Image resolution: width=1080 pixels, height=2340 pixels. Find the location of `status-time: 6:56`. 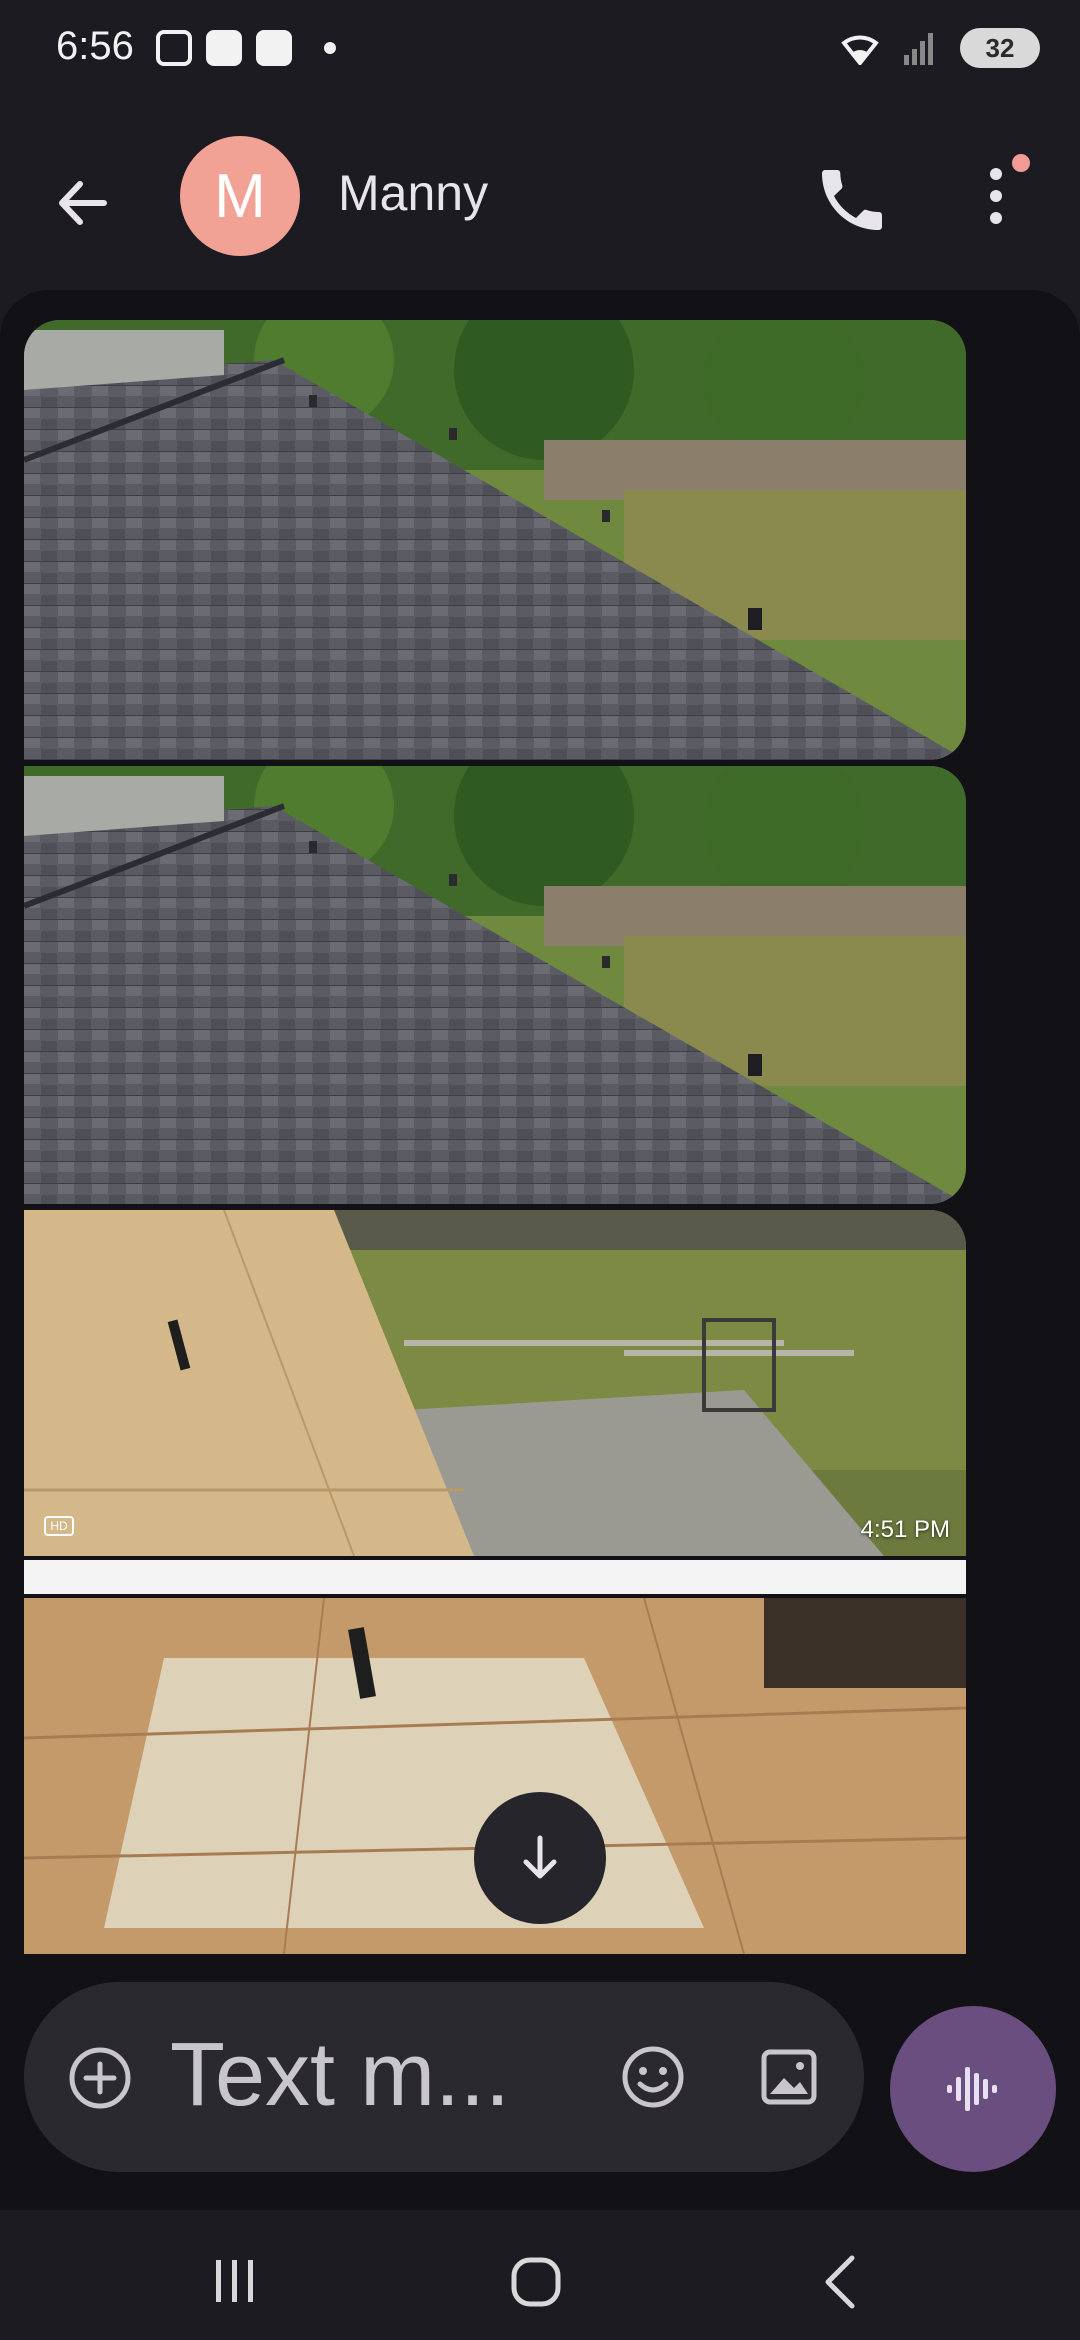

status-time: 6:56 is located at coordinates (95, 46).